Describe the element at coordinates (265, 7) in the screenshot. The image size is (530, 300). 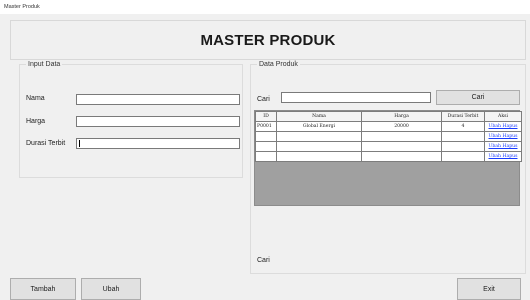
I see `window-title: Master Produk` at that location.